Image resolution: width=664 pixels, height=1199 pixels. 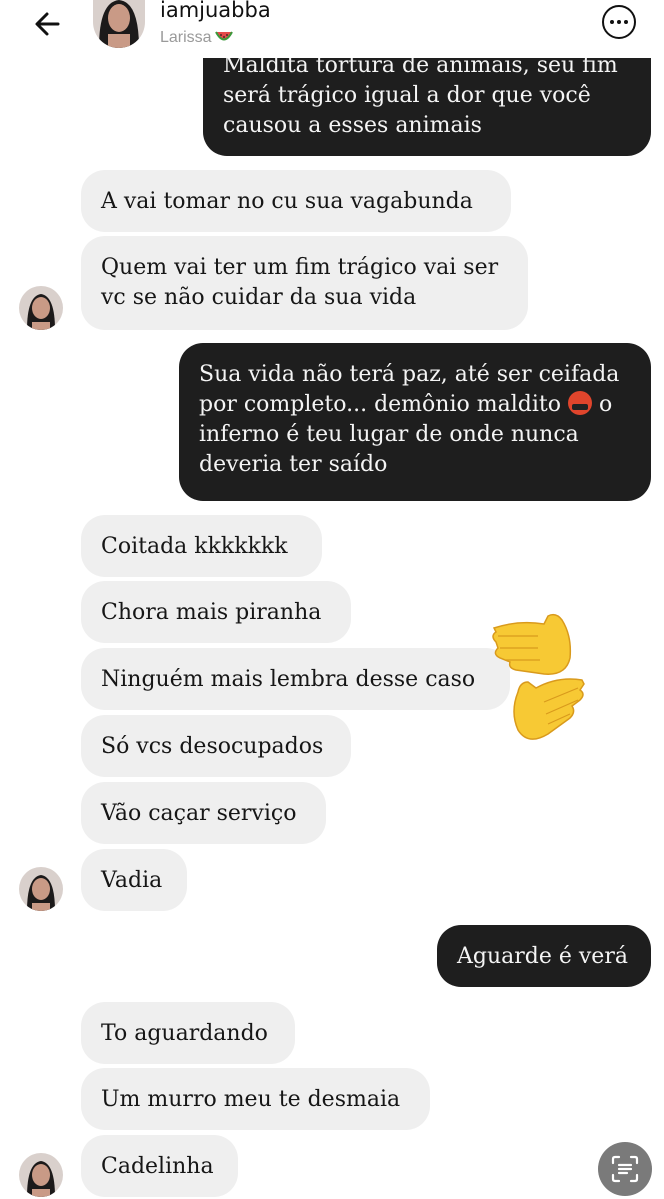 I want to click on message-text: To aguardando, so click(x=184, y=1033).